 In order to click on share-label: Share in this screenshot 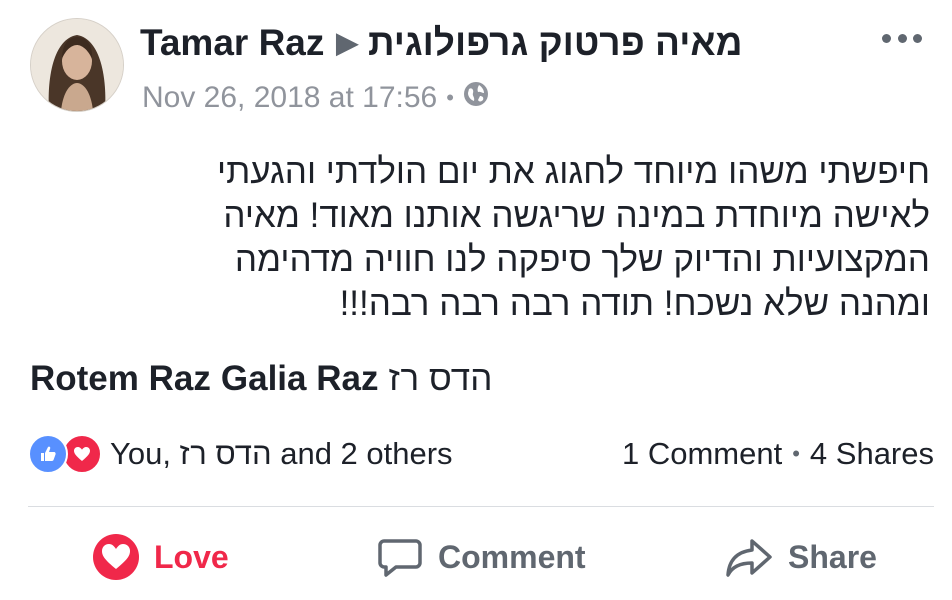, I will do `click(832, 556)`.